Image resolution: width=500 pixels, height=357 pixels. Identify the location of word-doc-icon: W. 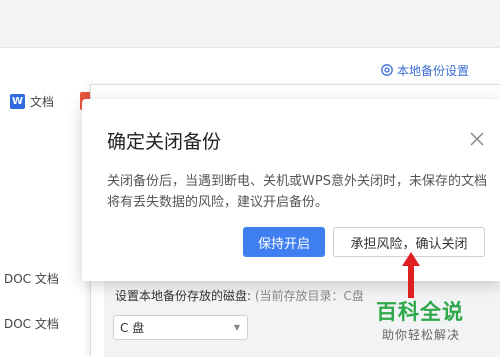
(17, 101).